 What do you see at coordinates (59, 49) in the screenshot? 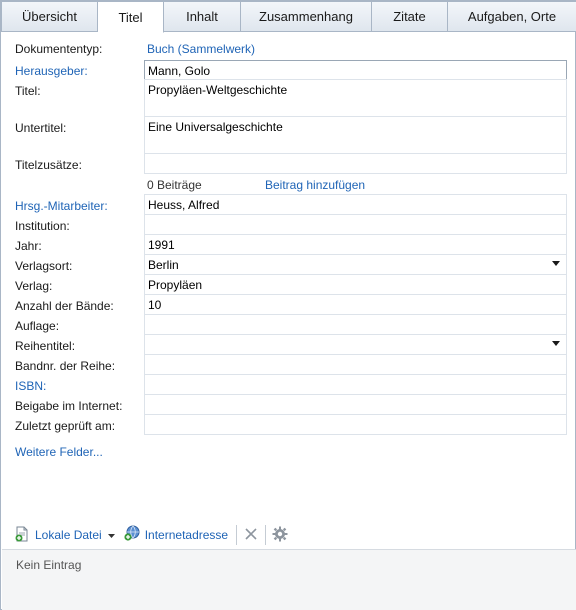
I see `doctype-label: Dokumententyp:` at bounding box center [59, 49].